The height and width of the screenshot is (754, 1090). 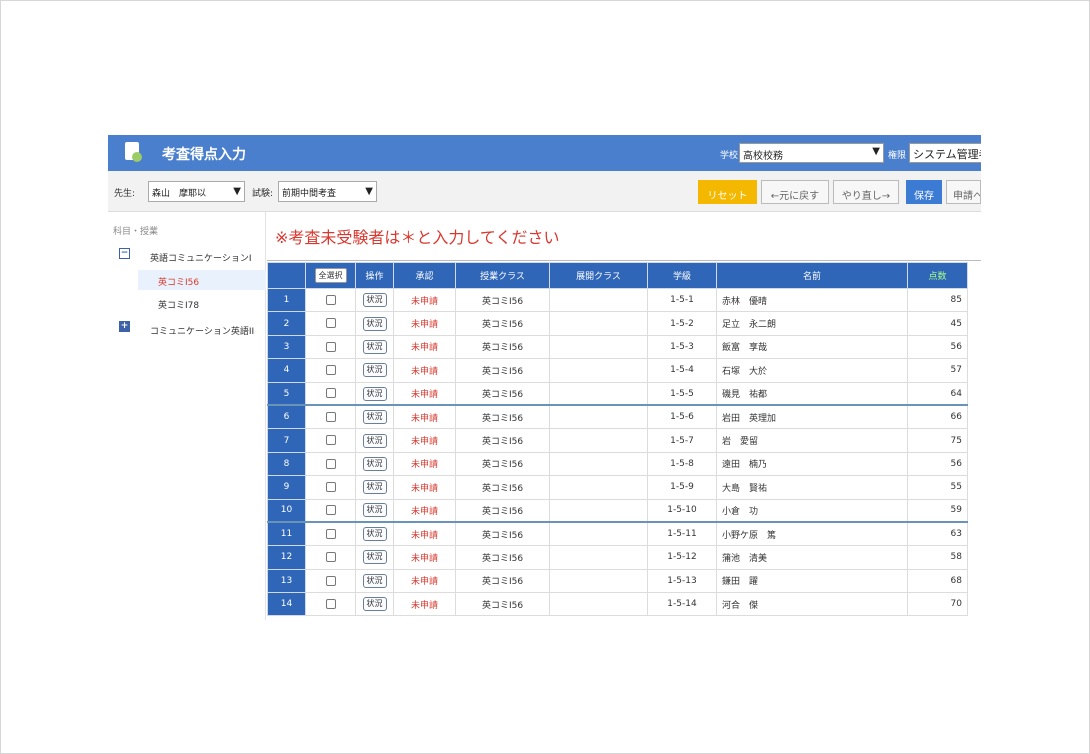 I want to click on collapse-icon: −, so click(x=124, y=253).